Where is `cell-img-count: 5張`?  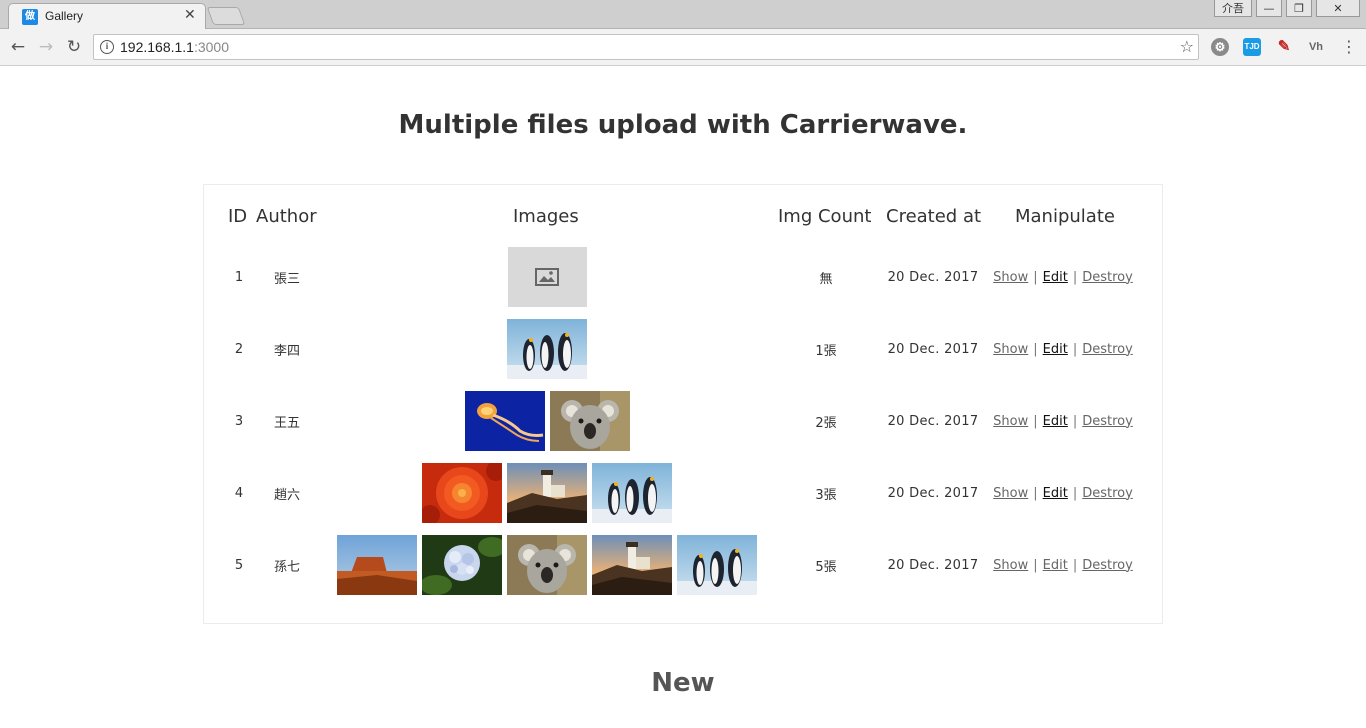
cell-img-count: 5張 is located at coordinates (826, 567).